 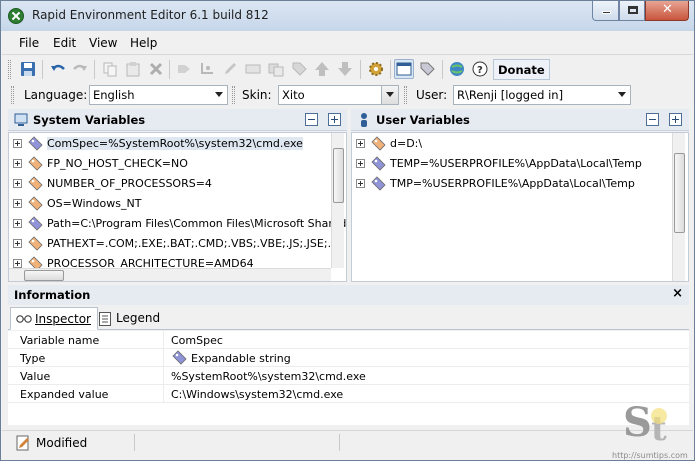 I want to click on variable-row: TMP=%USERPROFILE%\AppData\Local\Temp, so click(x=512, y=184).